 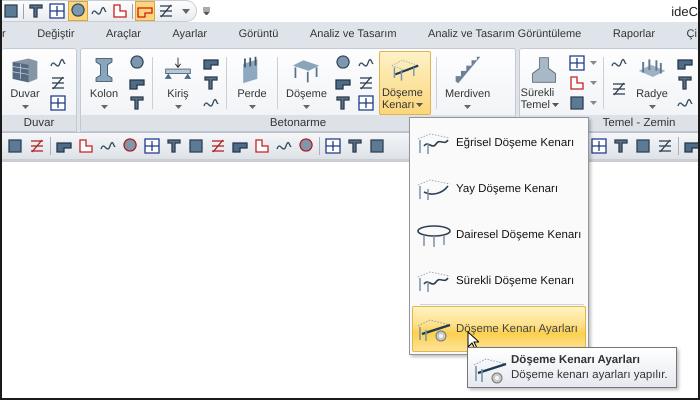 What do you see at coordinates (543, 83) in the screenshot?
I see `ribbon-button: Sürekli Temel` at bounding box center [543, 83].